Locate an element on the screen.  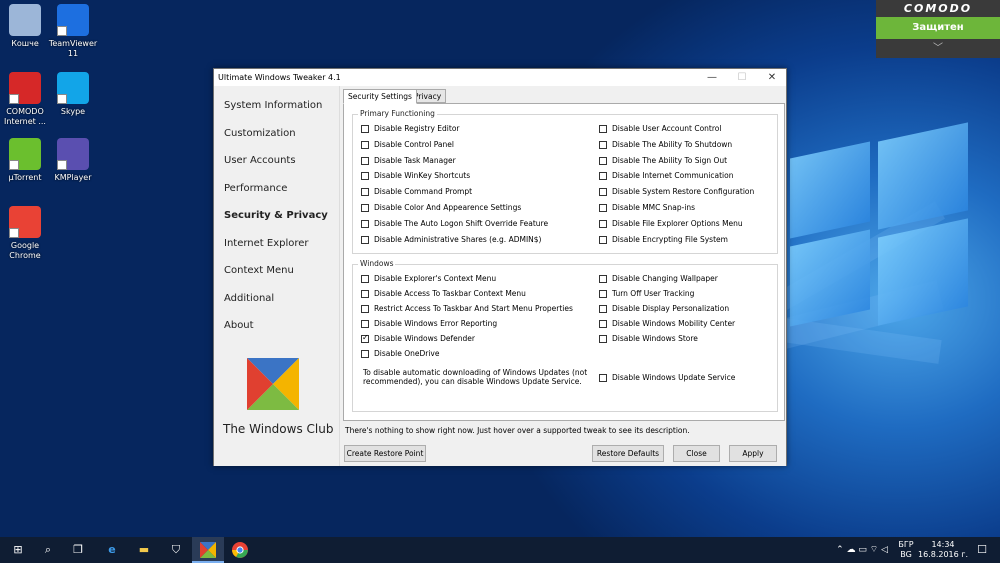
sidebar-item: Security & Privacy is located at coordinates (276, 215).